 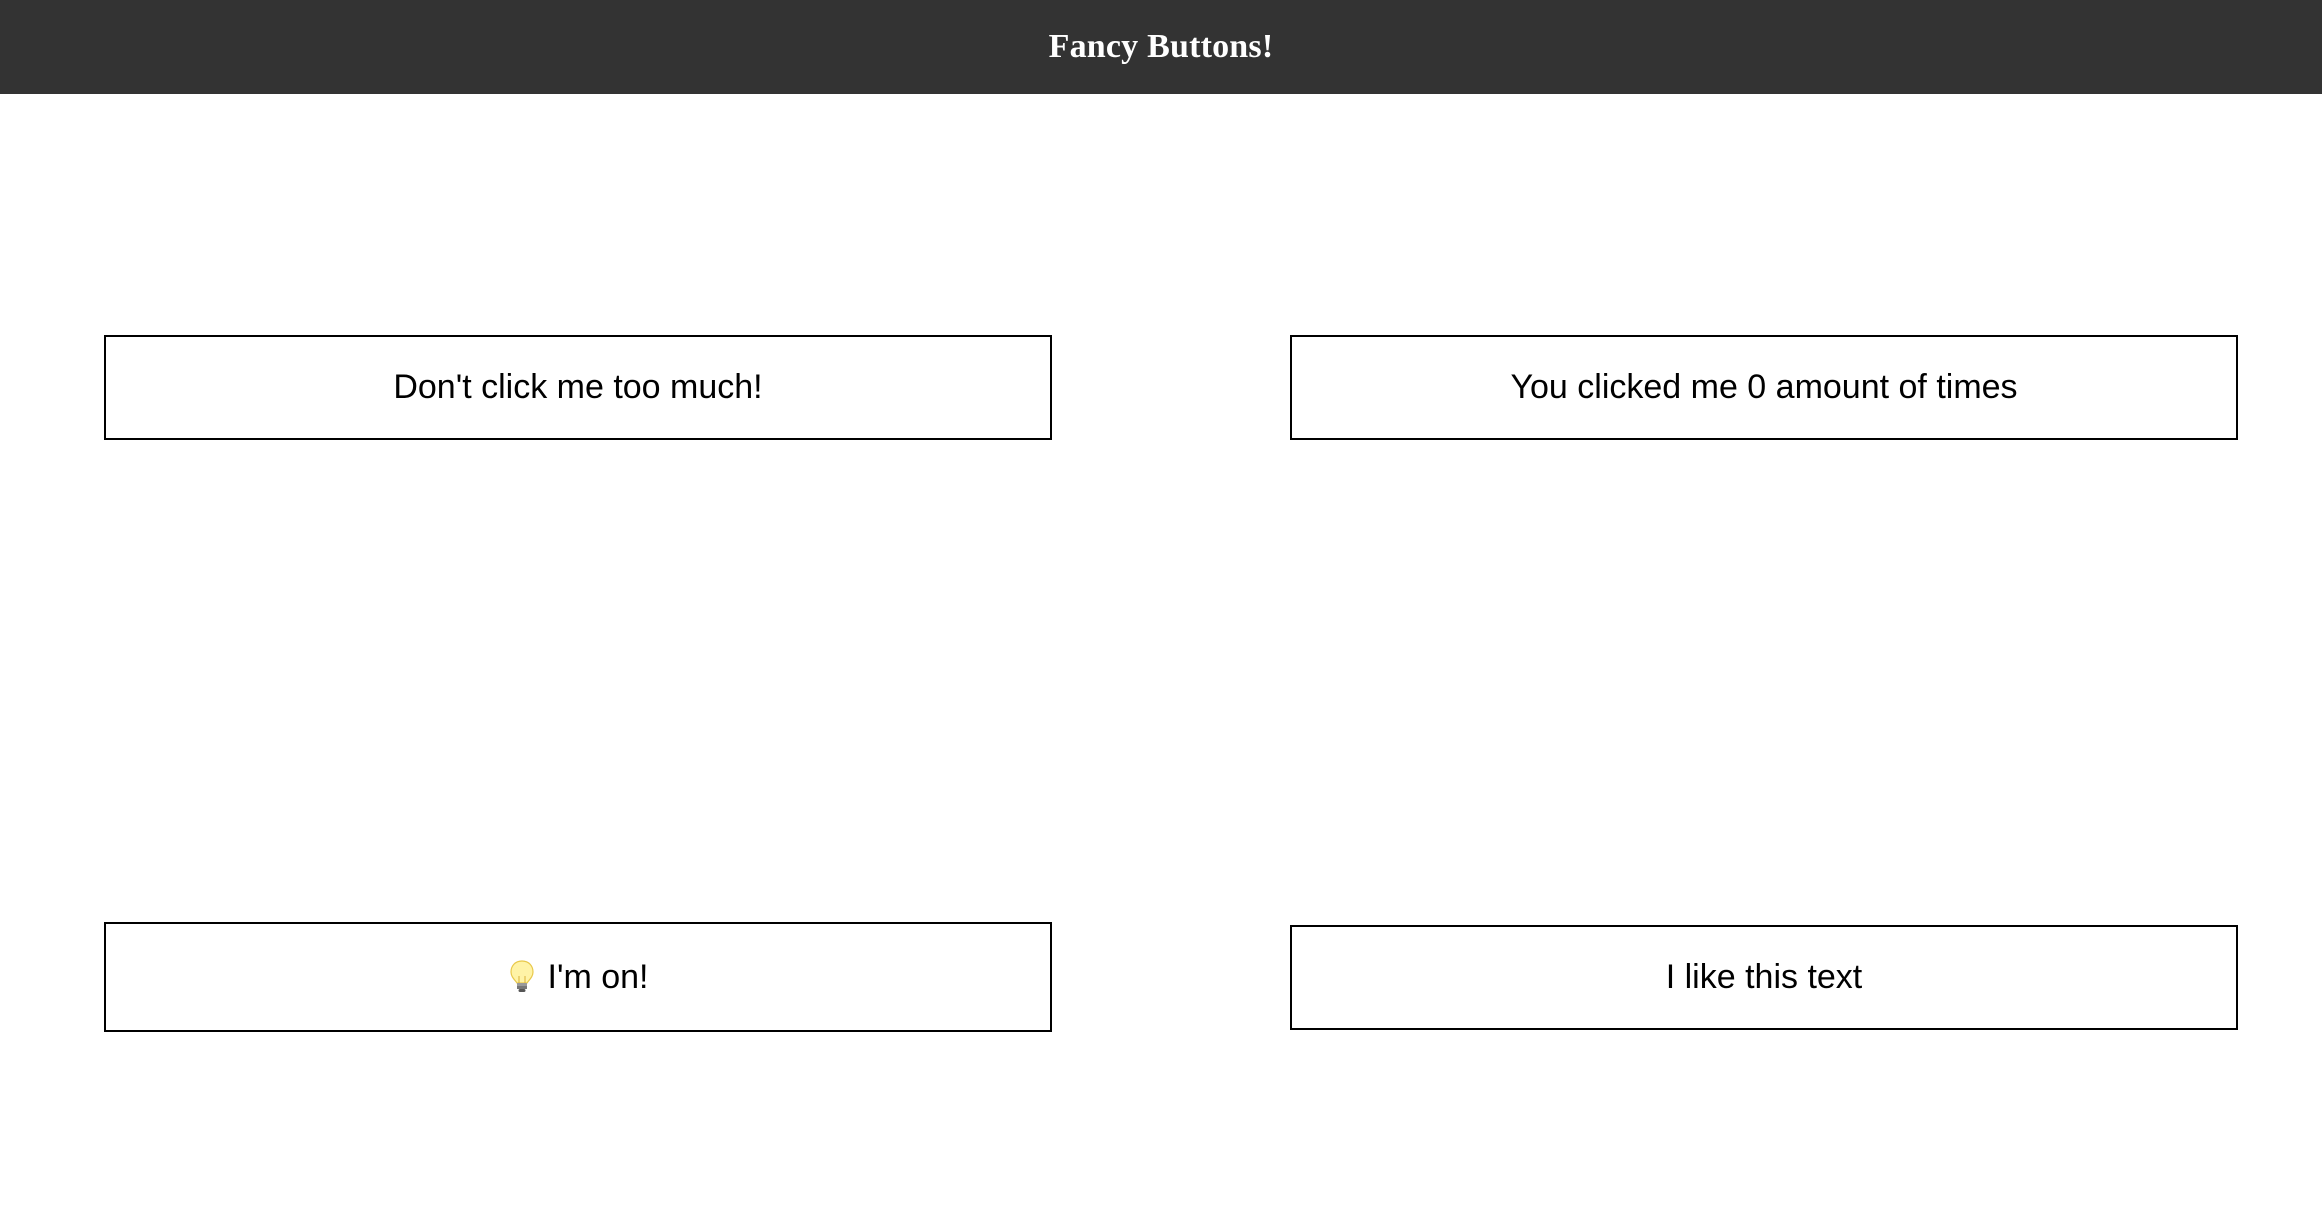 I want to click on button-label: Don't click me too much!, so click(x=578, y=387).